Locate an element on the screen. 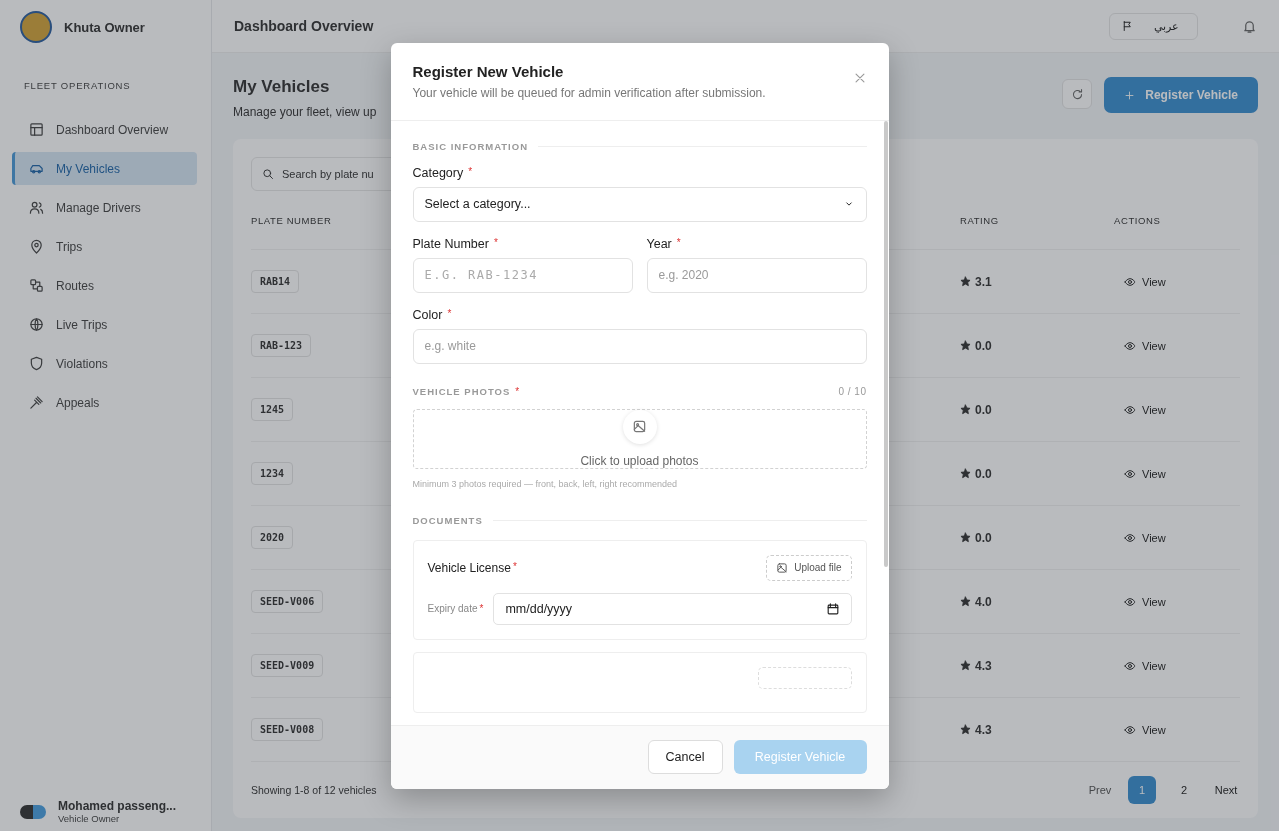  cancel-button: Cancel is located at coordinates (685, 757).